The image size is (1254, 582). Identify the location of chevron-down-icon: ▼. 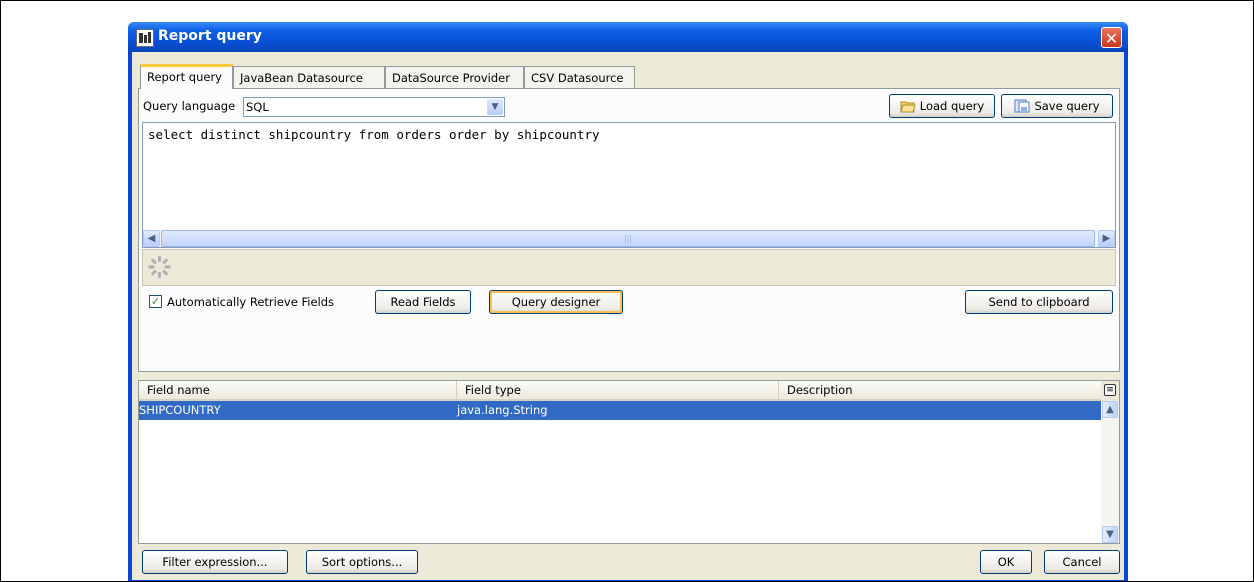
(495, 107).